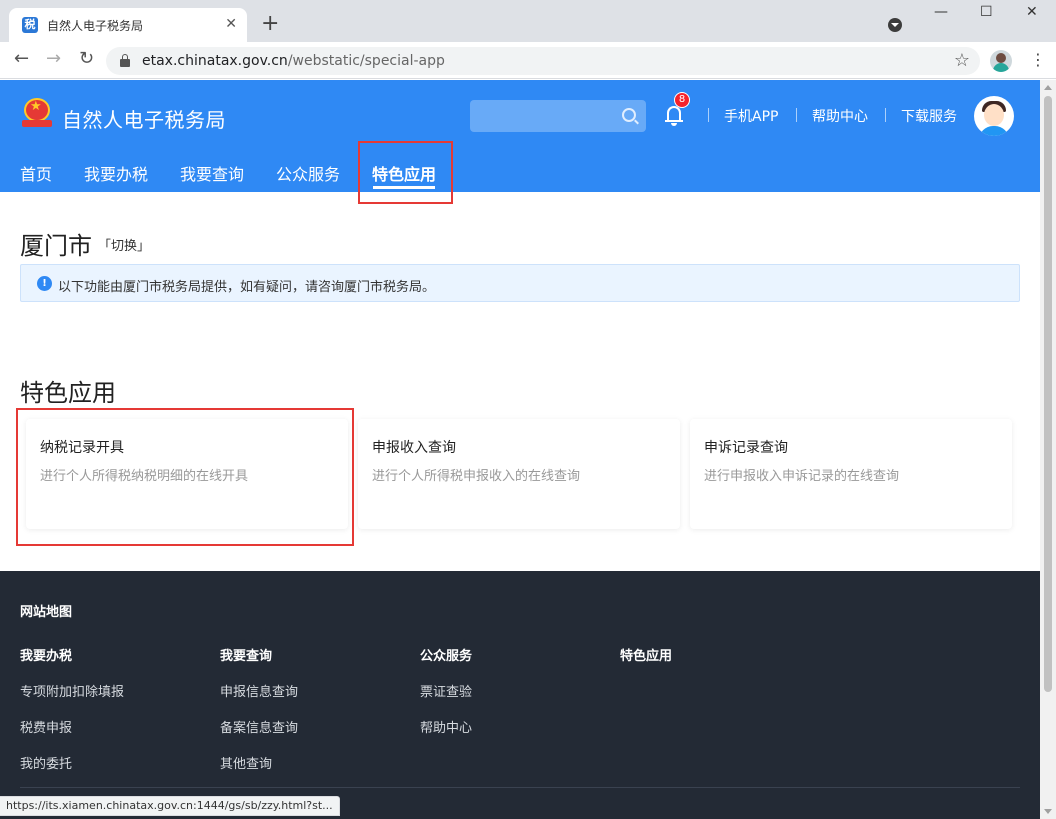 This screenshot has height=819, width=1056. What do you see at coordinates (674, 116) in the screenshot?
I see `bell-icon` at bounding box center [674, 116].